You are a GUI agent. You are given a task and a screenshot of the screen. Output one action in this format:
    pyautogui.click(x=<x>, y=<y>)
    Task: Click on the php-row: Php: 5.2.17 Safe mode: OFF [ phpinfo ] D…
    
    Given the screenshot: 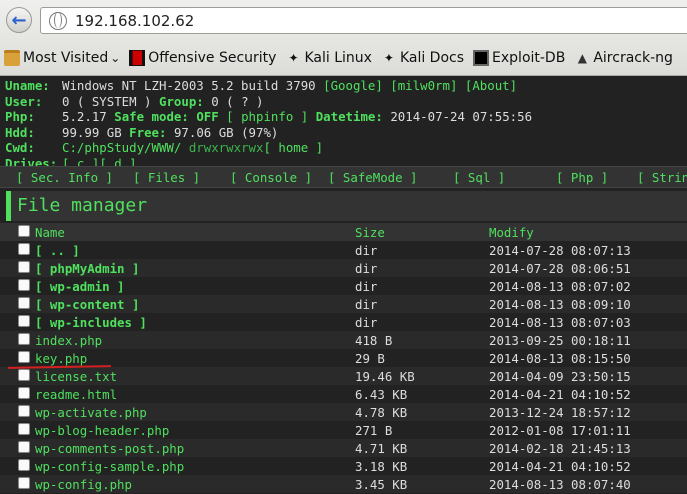 What is the action you would take?
    pyautogui.click(x=346, y=117)
    